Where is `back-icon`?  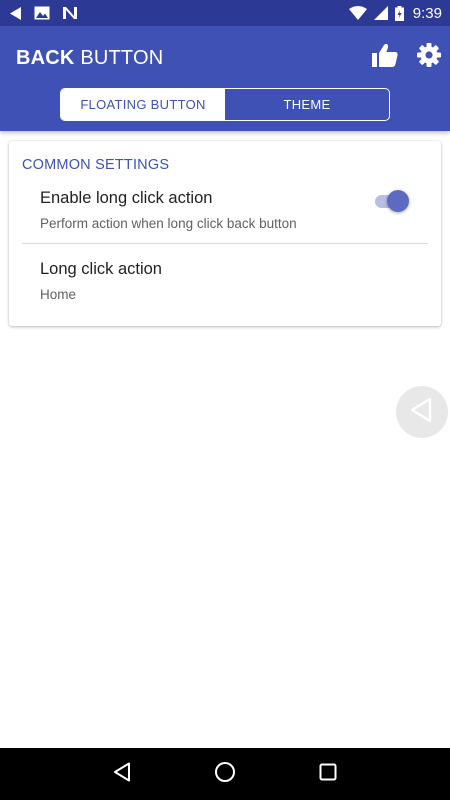
back-icon is located at coordinates (122, 774).